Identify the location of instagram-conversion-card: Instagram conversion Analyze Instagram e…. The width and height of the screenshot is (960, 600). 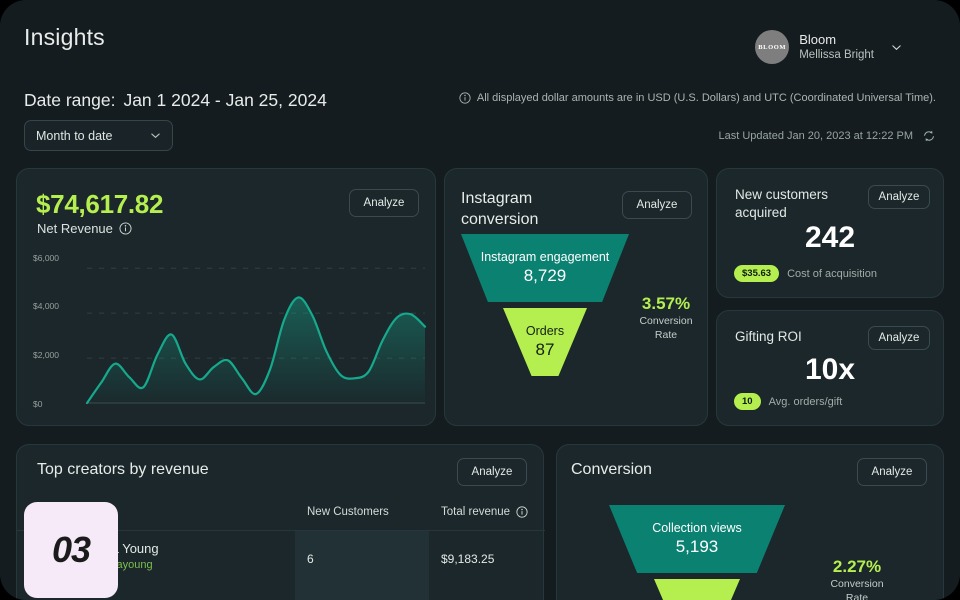
(576, 297).